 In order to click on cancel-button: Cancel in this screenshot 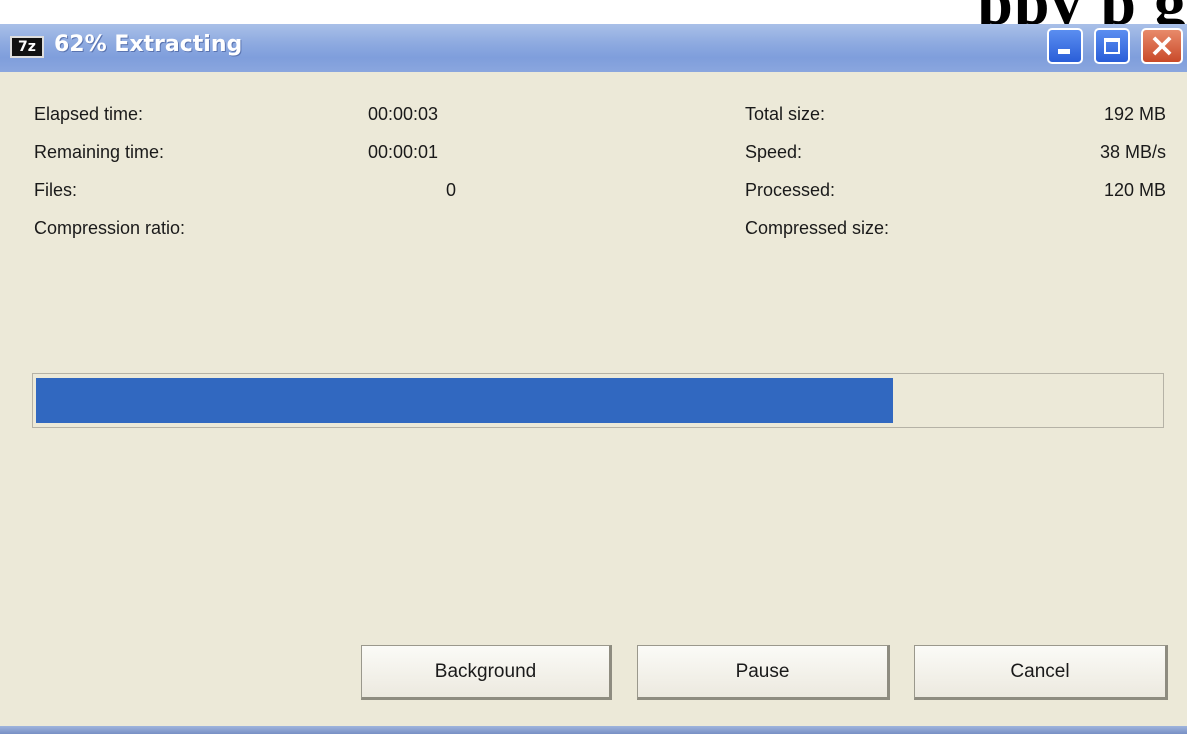, I will do `click(1041, 672)`.